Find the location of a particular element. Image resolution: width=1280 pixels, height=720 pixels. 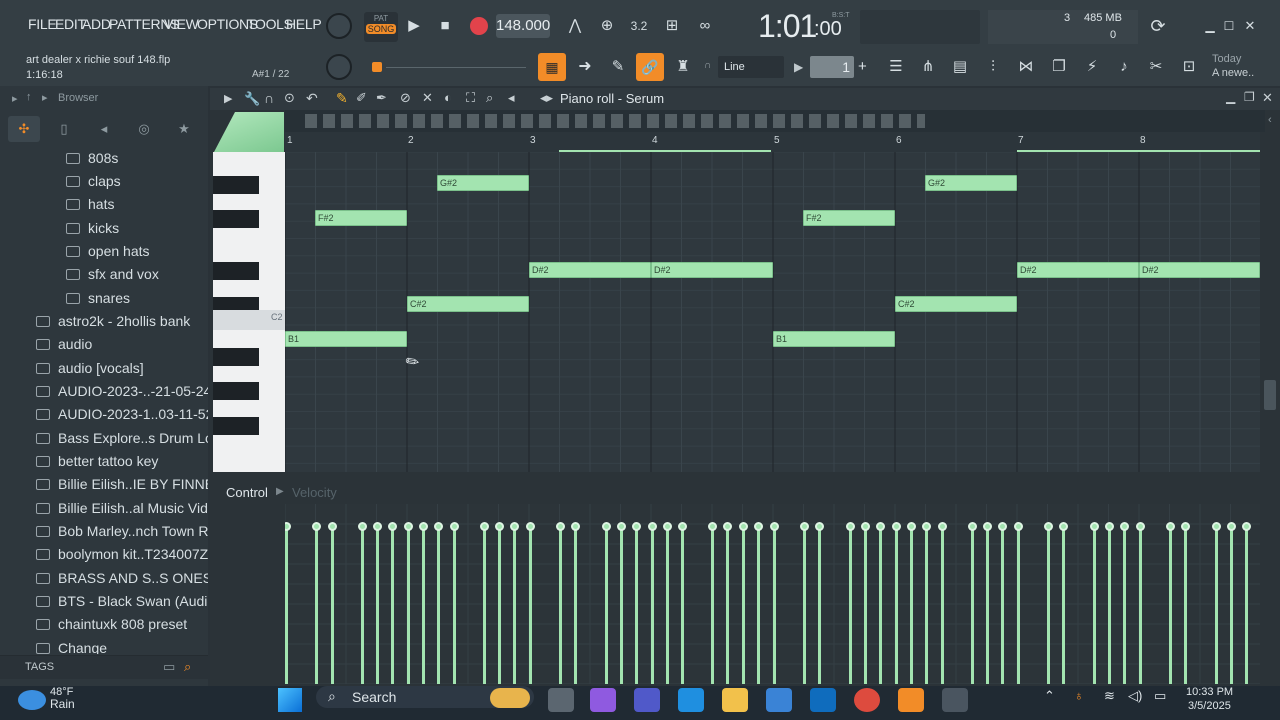

undo-icon: ↶ is located at coordinates (312, 98).